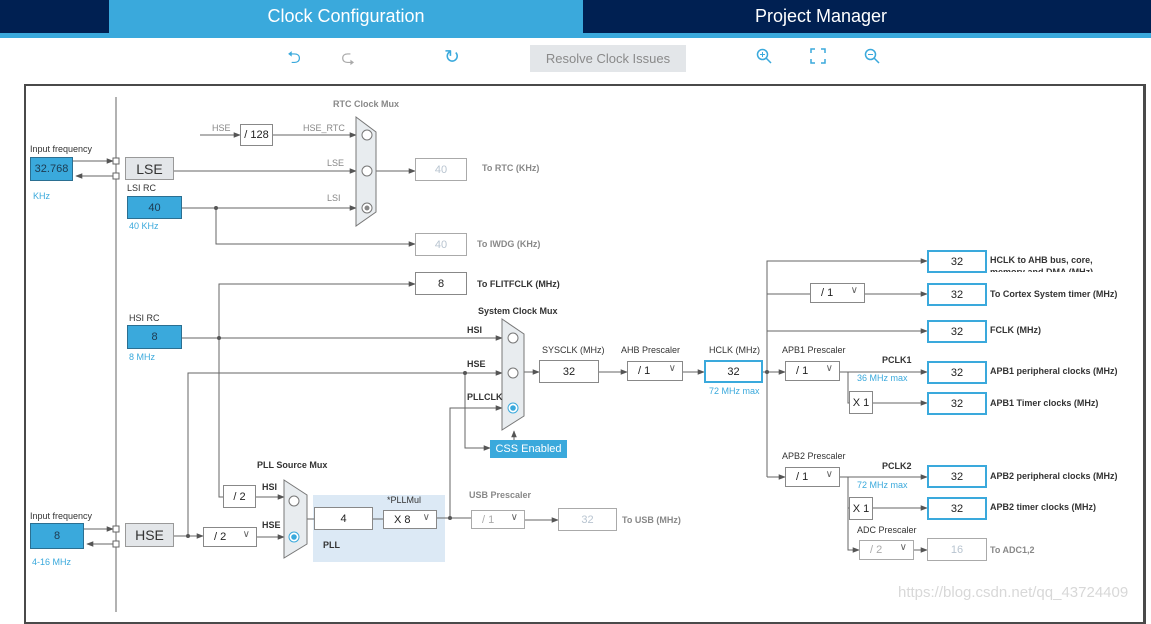 This screenshot has height=624, width=1151. What do you see at coordinates (441, 283) in the screenshot?
I see `to-flitfclk-value: 8` at bounding box center [441, 283].